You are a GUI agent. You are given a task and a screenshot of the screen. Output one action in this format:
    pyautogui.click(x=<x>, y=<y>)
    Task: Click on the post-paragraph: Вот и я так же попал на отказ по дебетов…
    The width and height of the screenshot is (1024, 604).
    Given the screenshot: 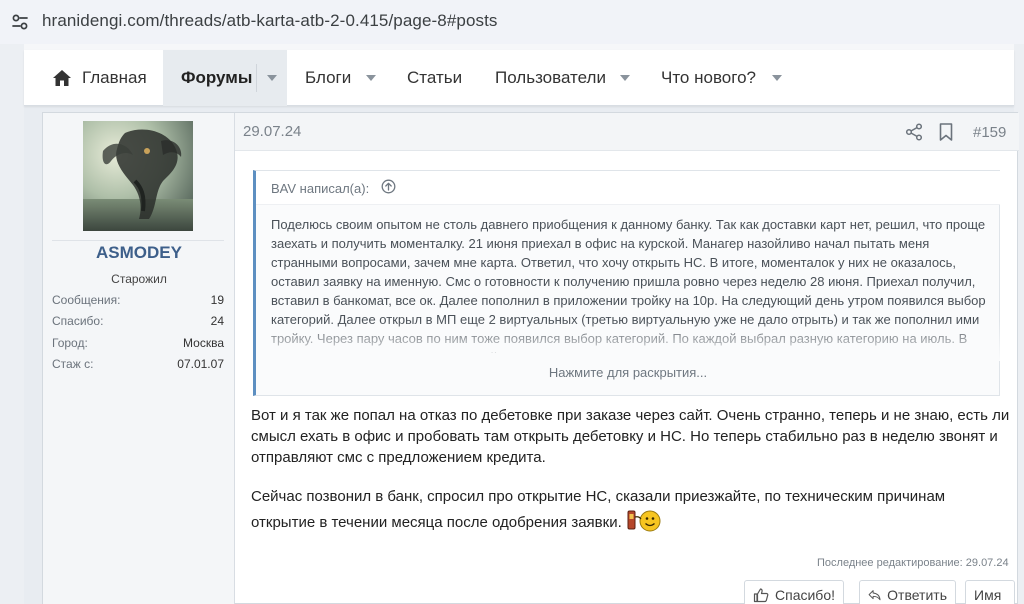 What is the action you would take?
    pyautogui.click(x=630, y=436)
    